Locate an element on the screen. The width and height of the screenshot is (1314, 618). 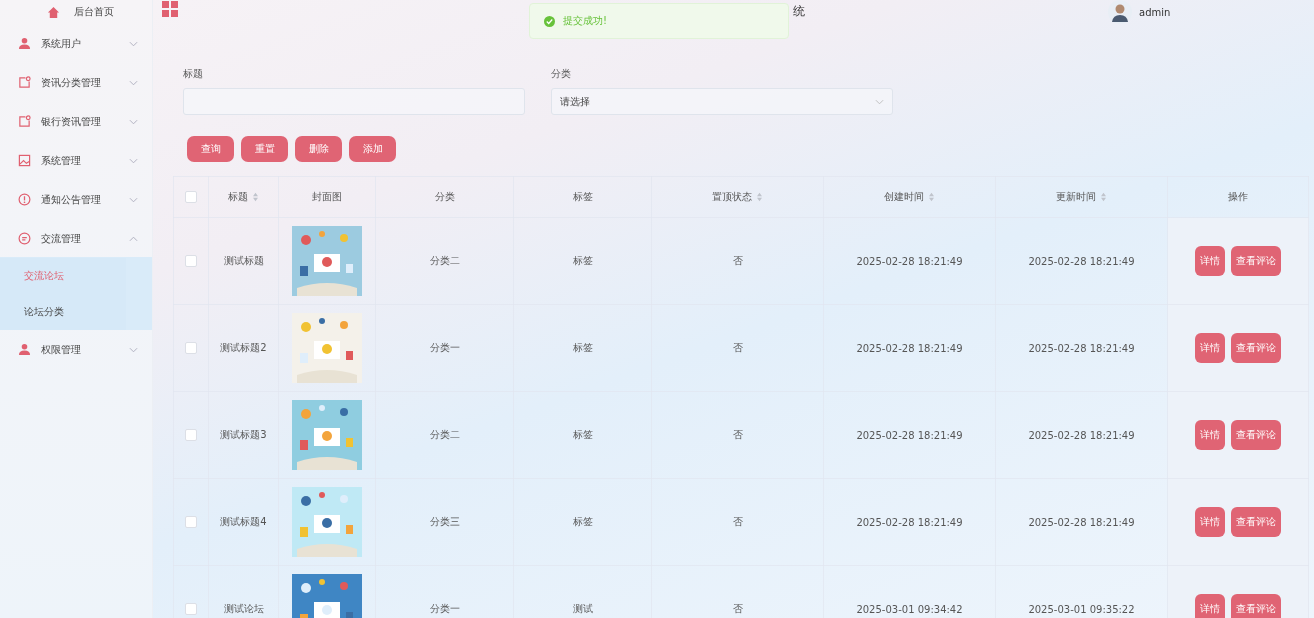
menu-item: 交流管理 is located at coordinates (76, 238).